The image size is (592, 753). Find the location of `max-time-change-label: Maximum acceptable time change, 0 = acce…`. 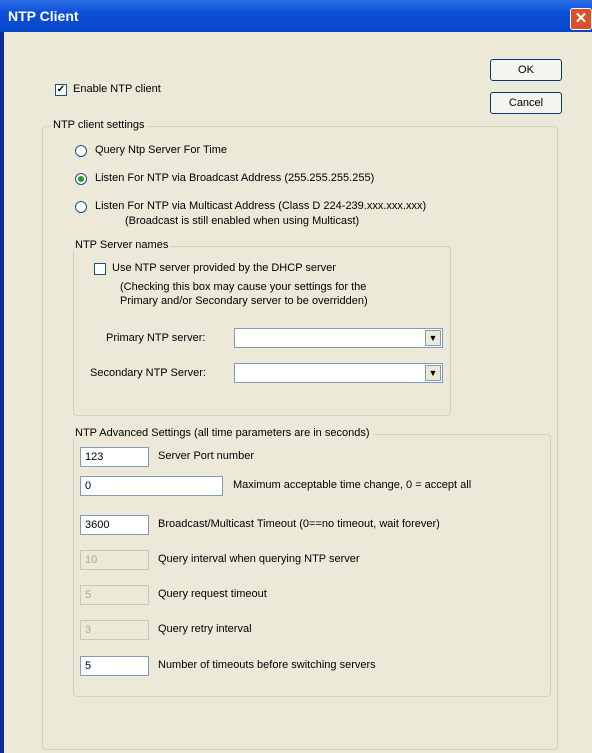

max-time-change-label: Maximum acceptable time change, 0 = acce… is located at coordinates (352, 485).